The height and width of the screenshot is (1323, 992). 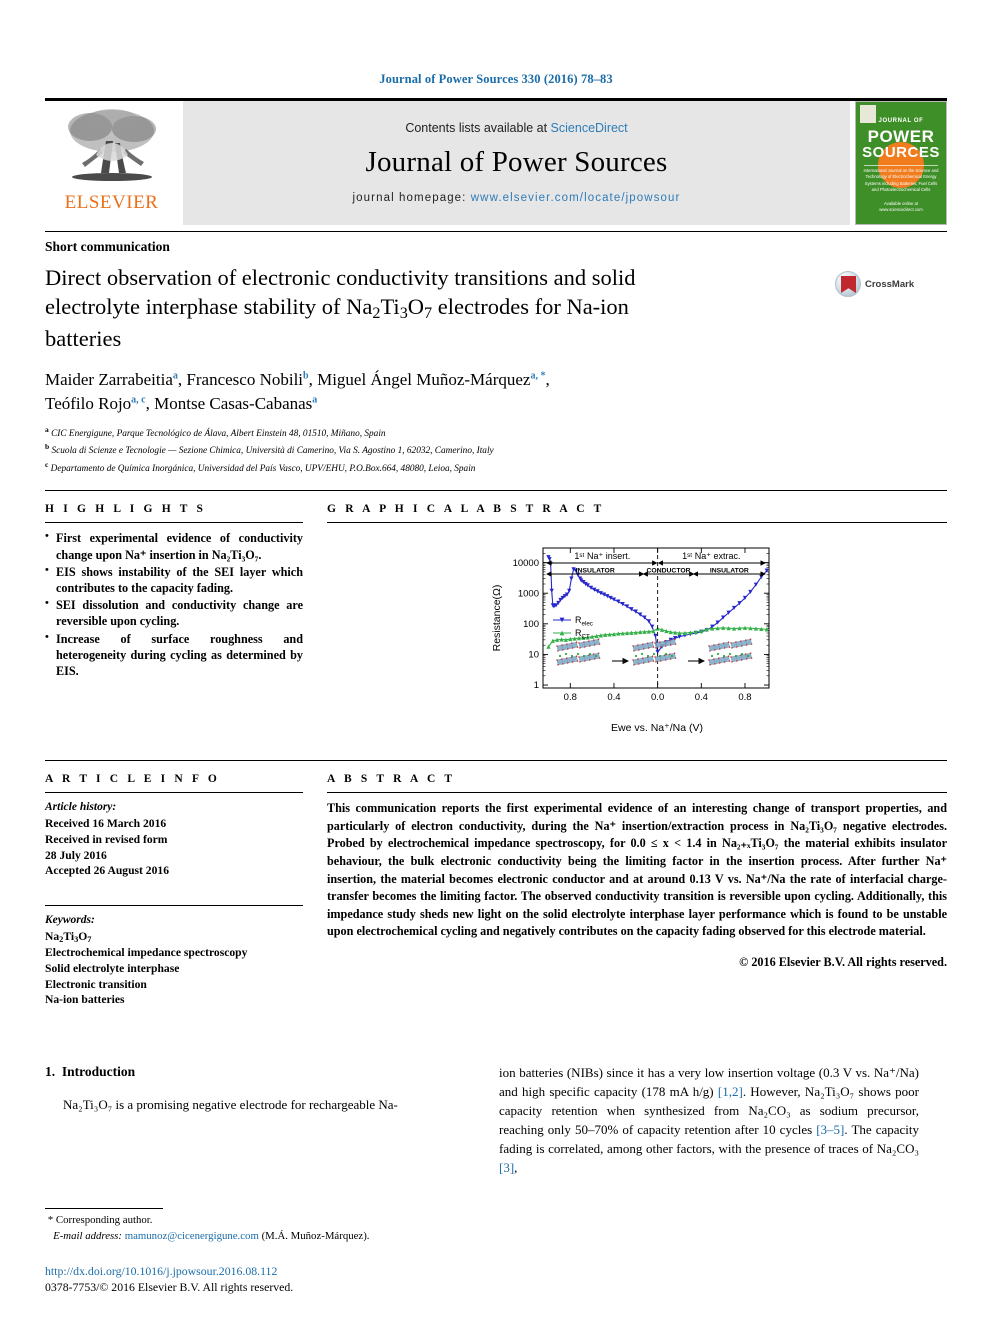 I want to click on footnote-rule, so click(x=104, y=1209).